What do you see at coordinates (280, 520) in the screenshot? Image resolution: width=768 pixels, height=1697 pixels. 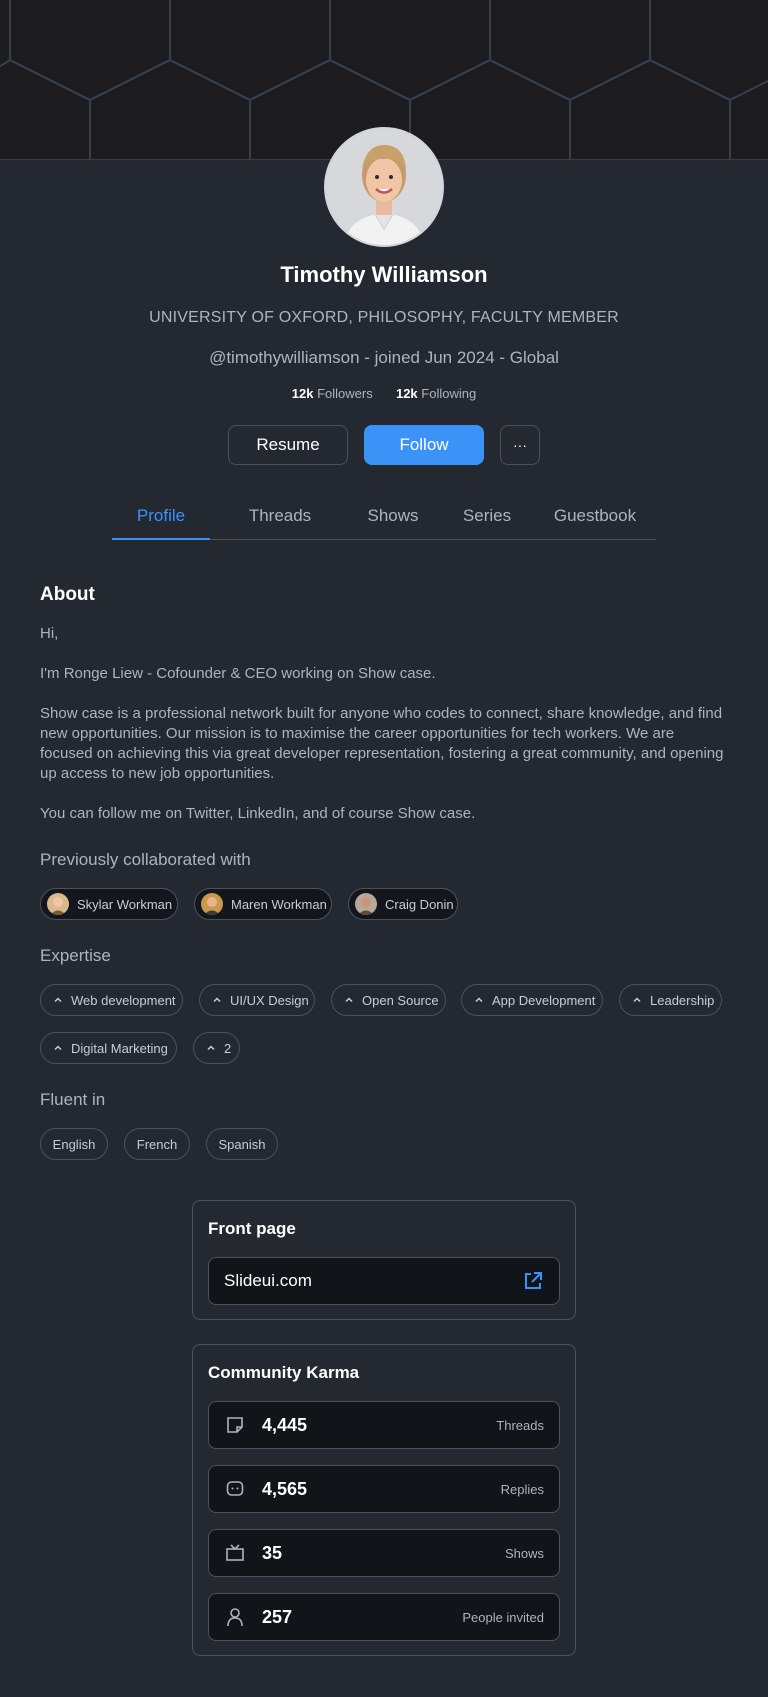 I see `tab-threads: Threads` at bounding box center [280, 520].